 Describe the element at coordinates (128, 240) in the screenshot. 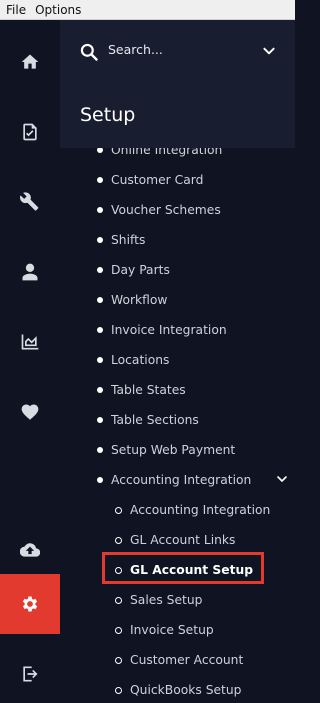

I see `menu-item-label: Shifts` at that location.